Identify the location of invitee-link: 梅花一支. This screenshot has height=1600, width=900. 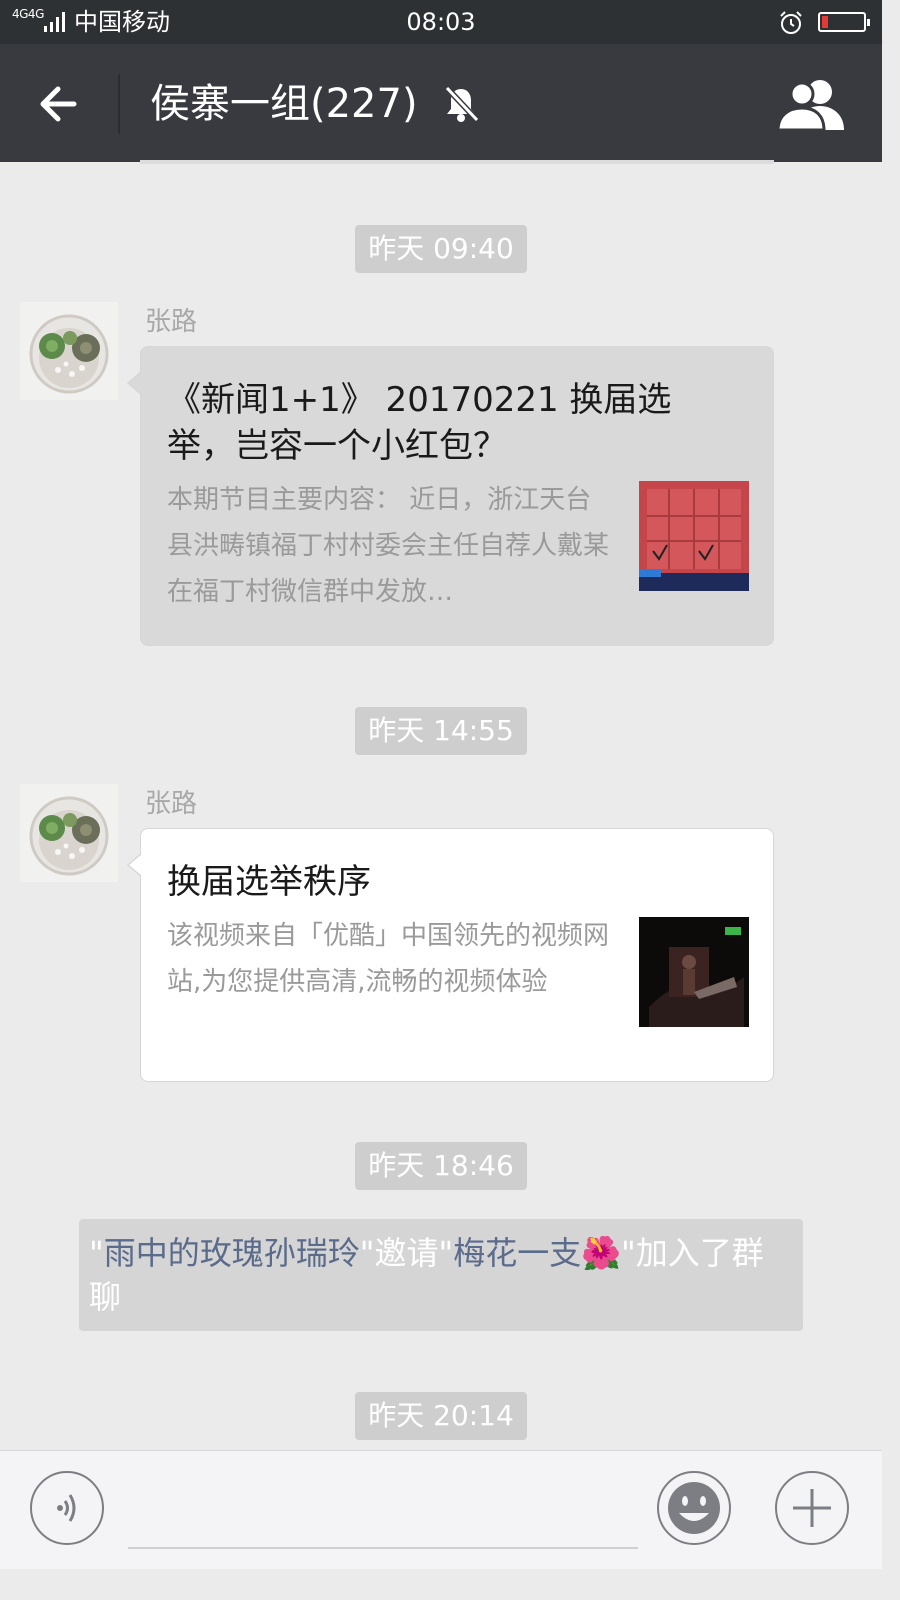
(517, 1253).